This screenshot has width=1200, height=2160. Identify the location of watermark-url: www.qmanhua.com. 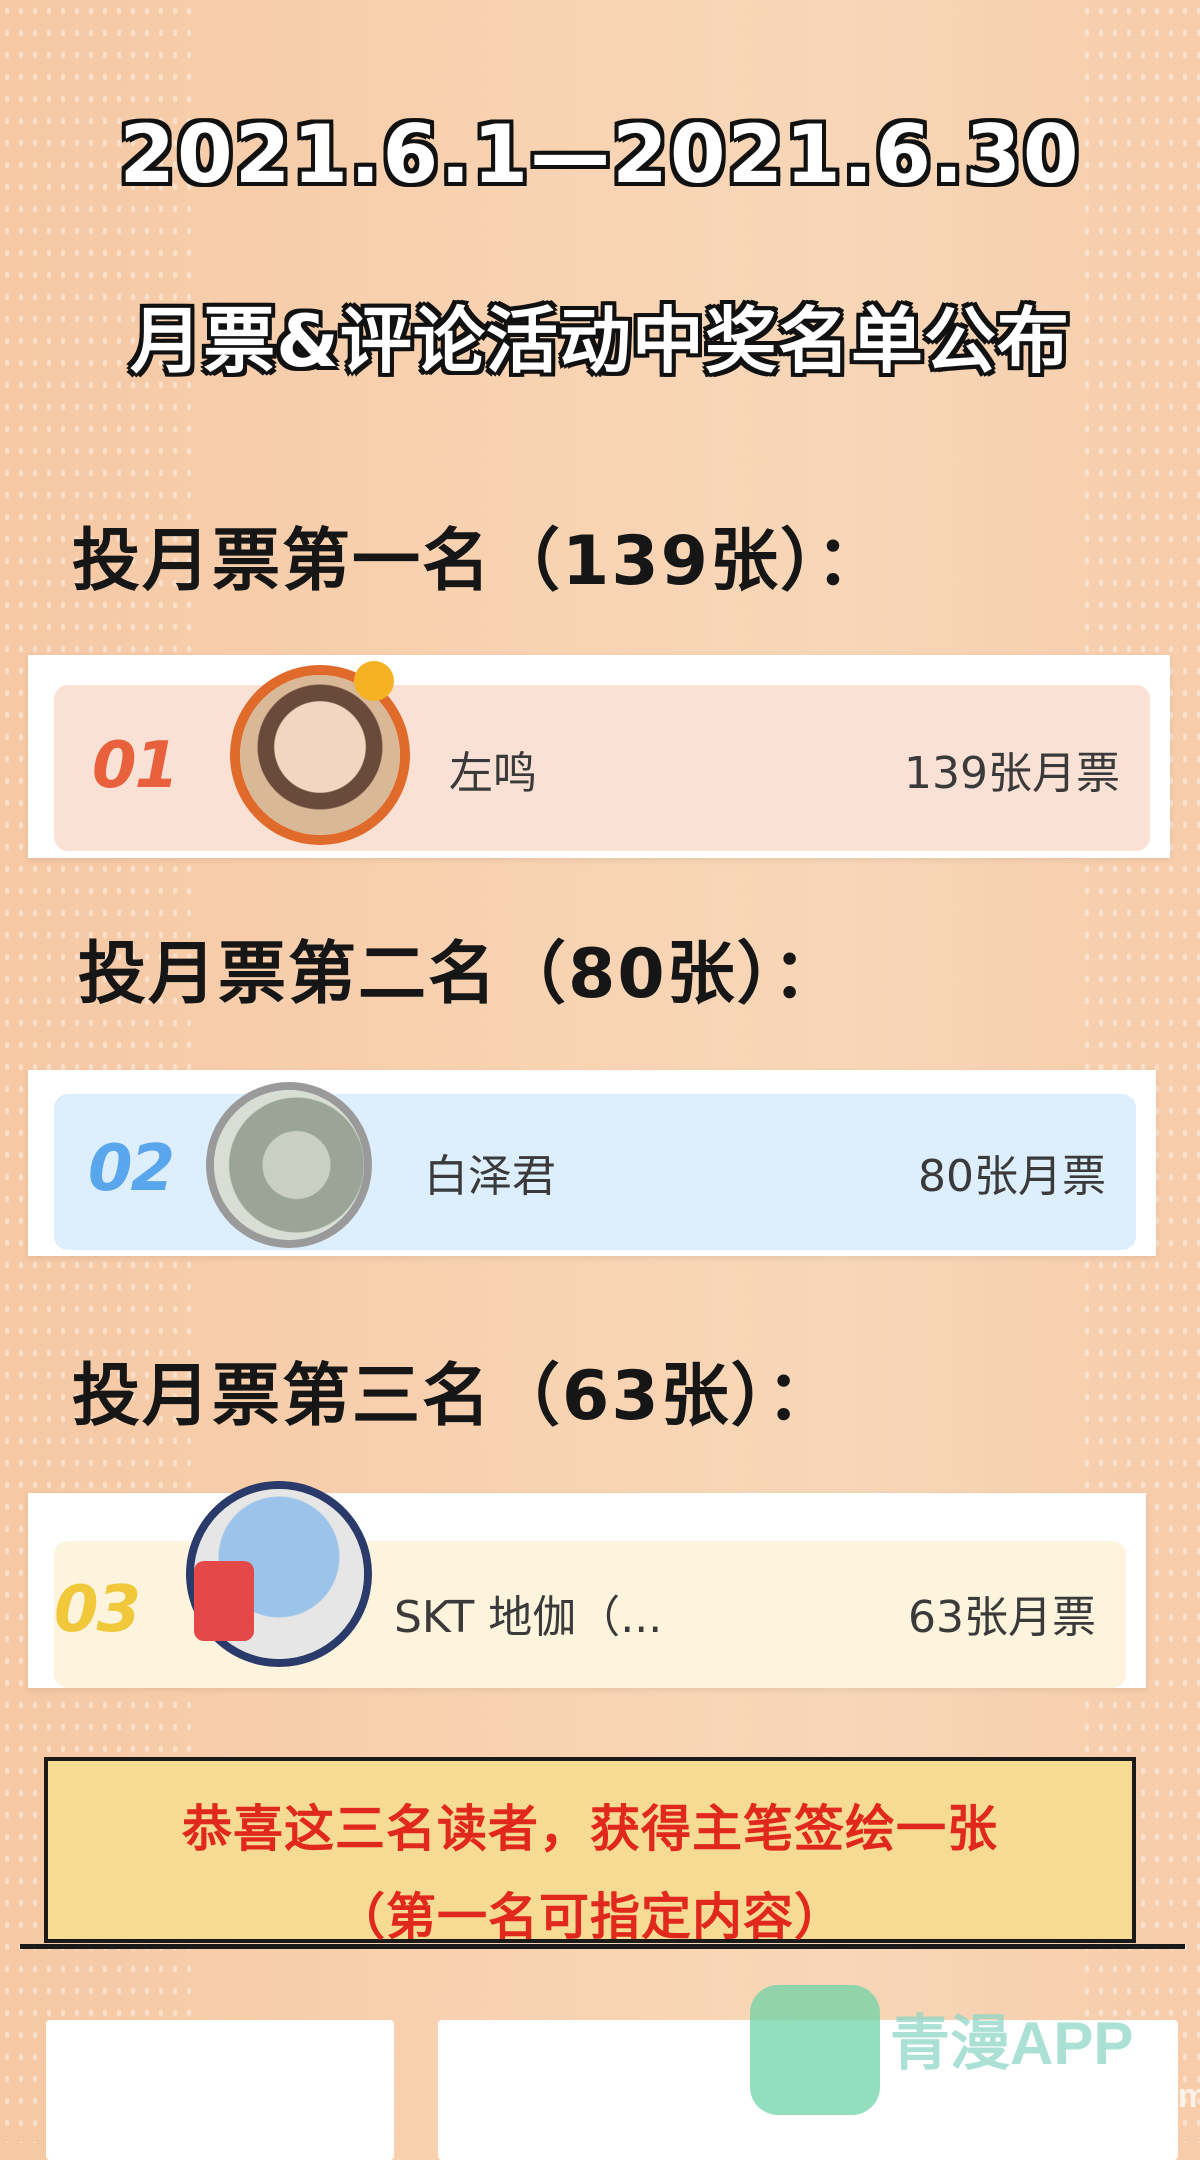
(1045, 2096).